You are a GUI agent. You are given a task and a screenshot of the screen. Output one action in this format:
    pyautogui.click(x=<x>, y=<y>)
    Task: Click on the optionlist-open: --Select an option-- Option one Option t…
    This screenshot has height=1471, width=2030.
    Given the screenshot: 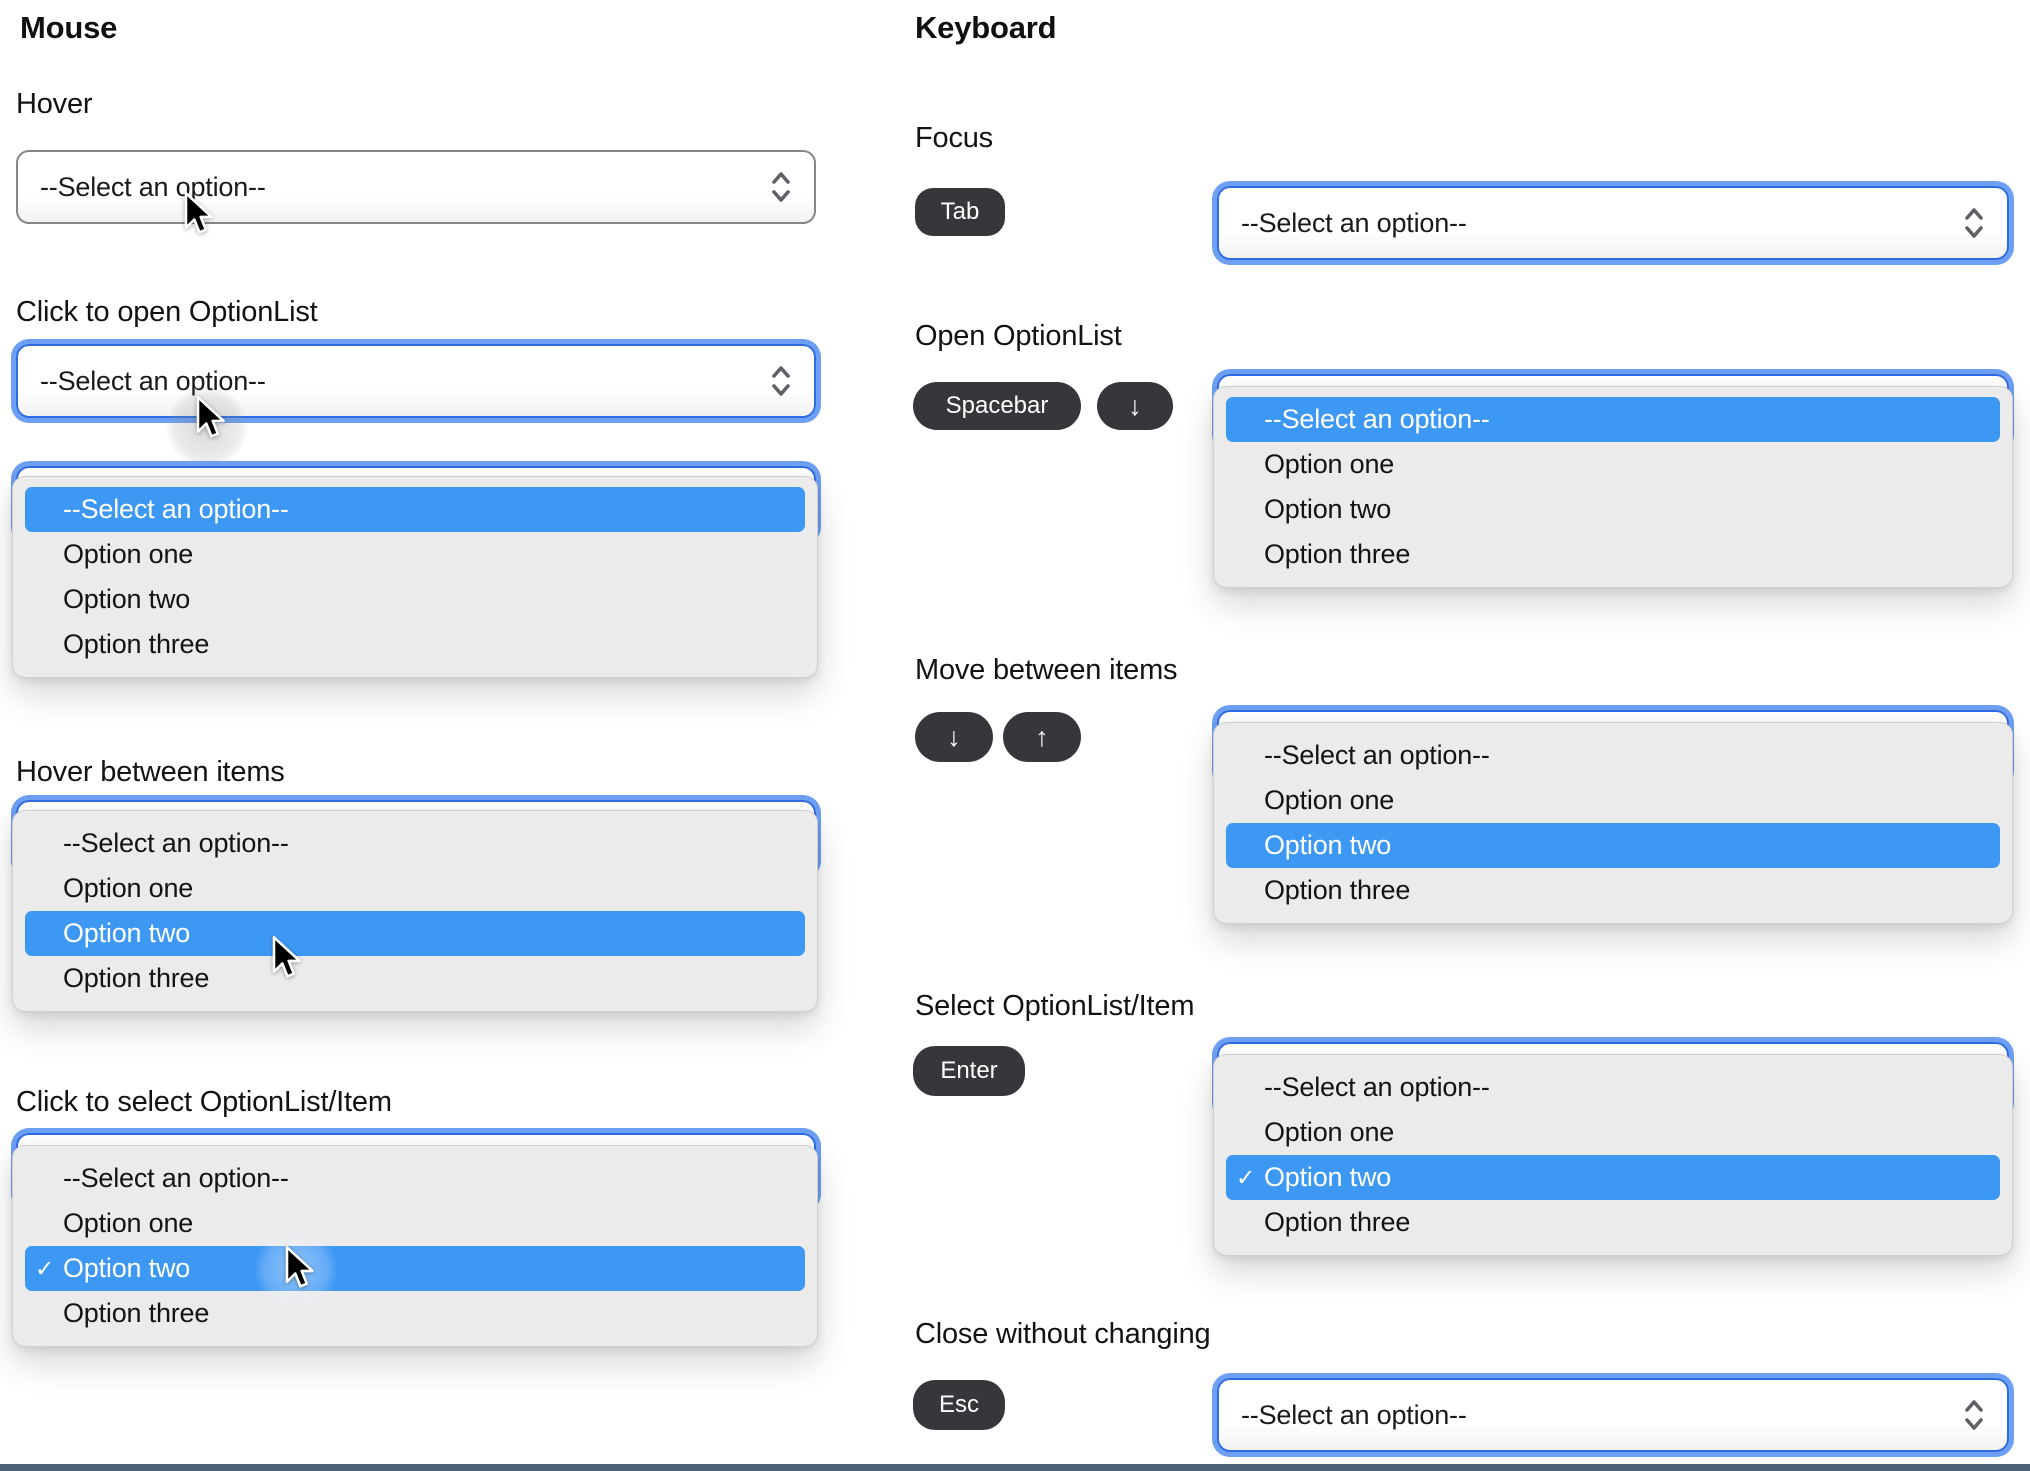 What is the action you would take?
    pyautogui.click(x=1613, y=487)
    